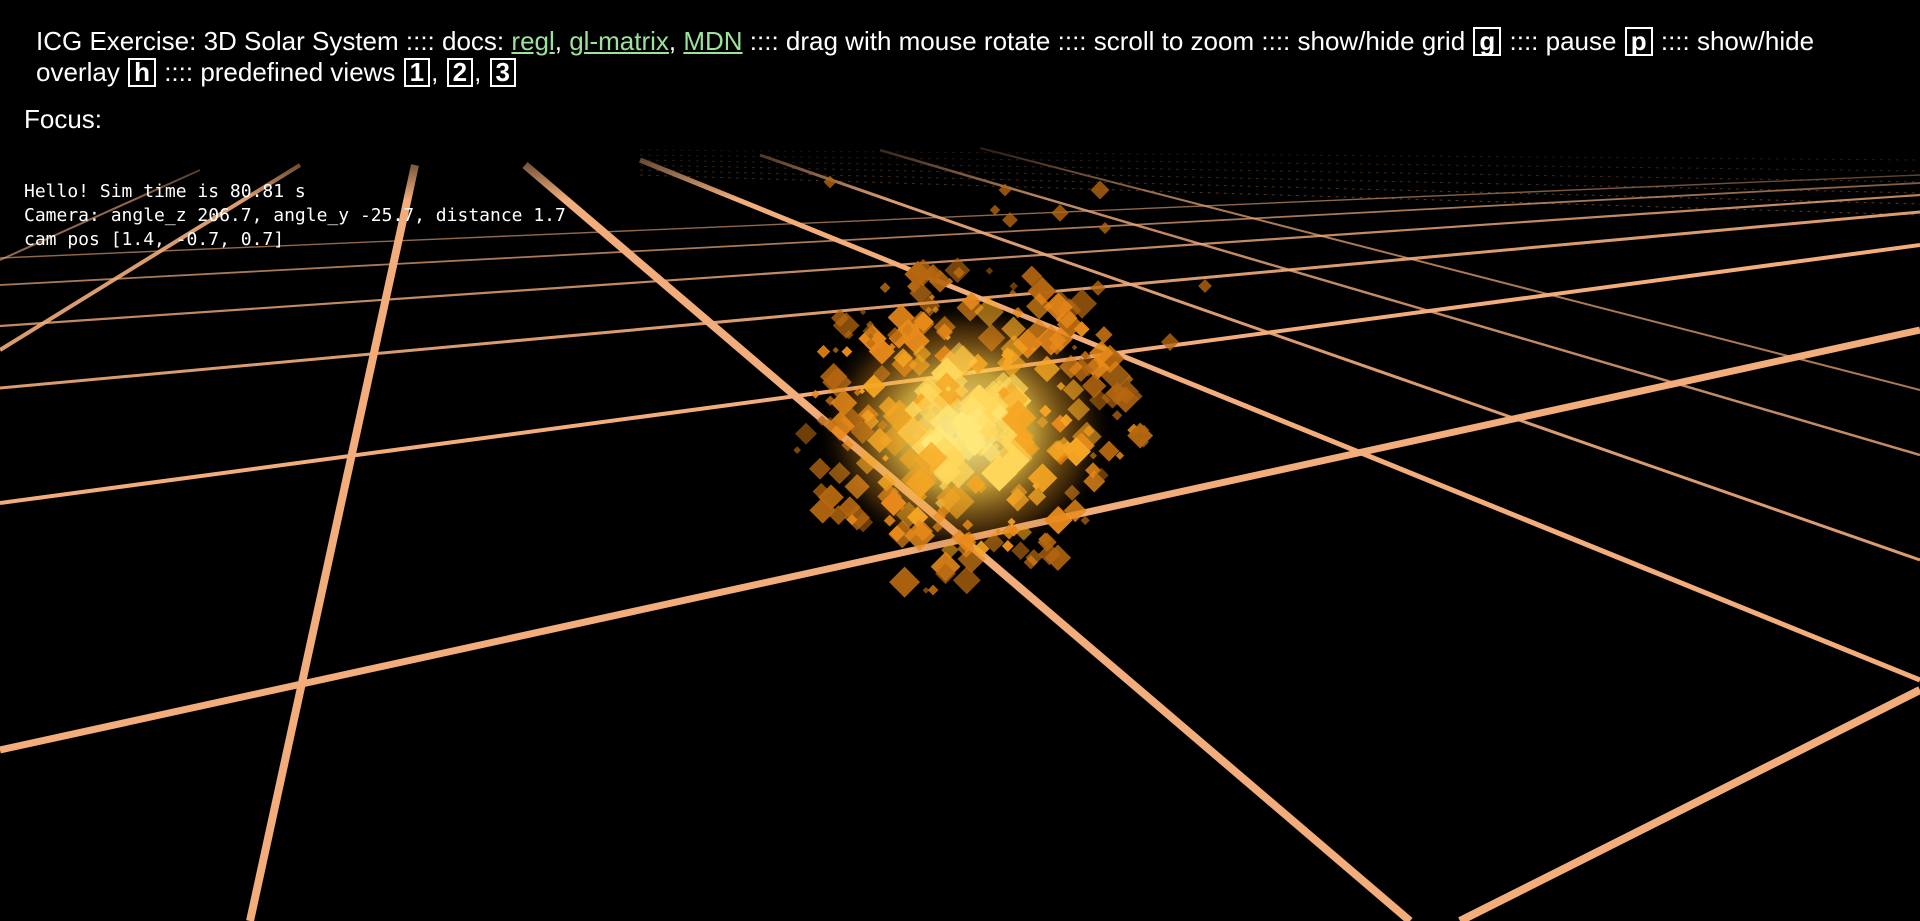  I want to click on grid-key: g, so click(1487, 41).